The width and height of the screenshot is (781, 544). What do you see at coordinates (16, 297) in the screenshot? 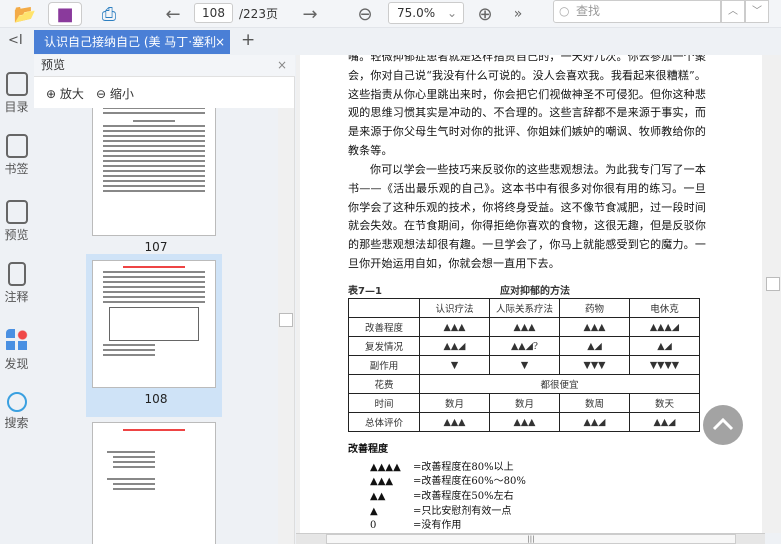
I see `rail-label: 注释` at bounding box center [16, 297].